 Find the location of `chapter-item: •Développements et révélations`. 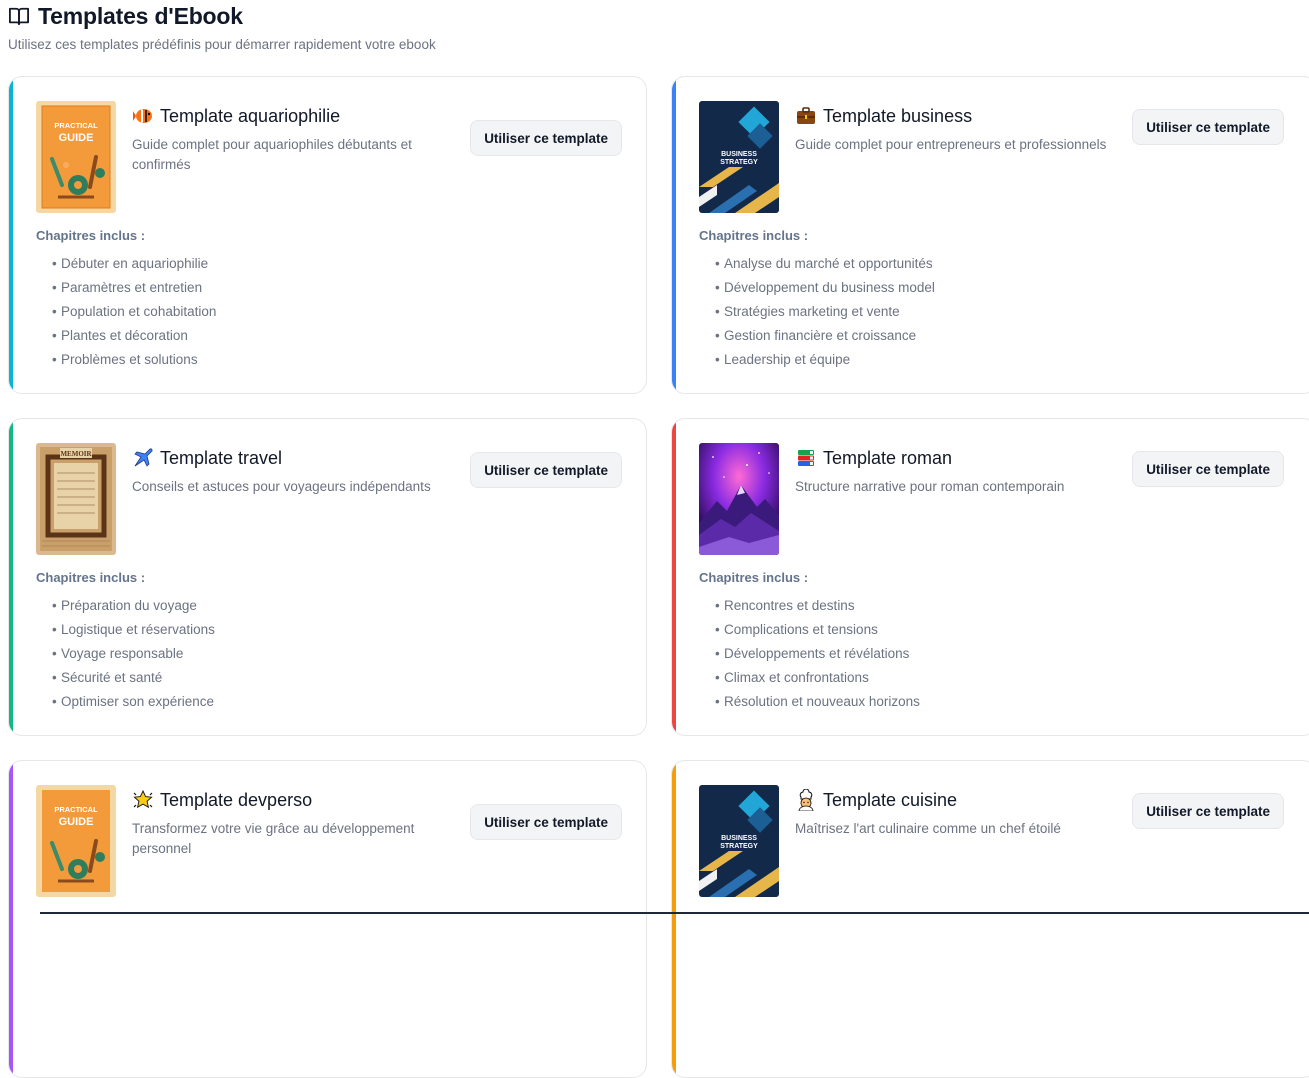

chapter-item: •Développements et révélations is located at coordinates (817, 656).